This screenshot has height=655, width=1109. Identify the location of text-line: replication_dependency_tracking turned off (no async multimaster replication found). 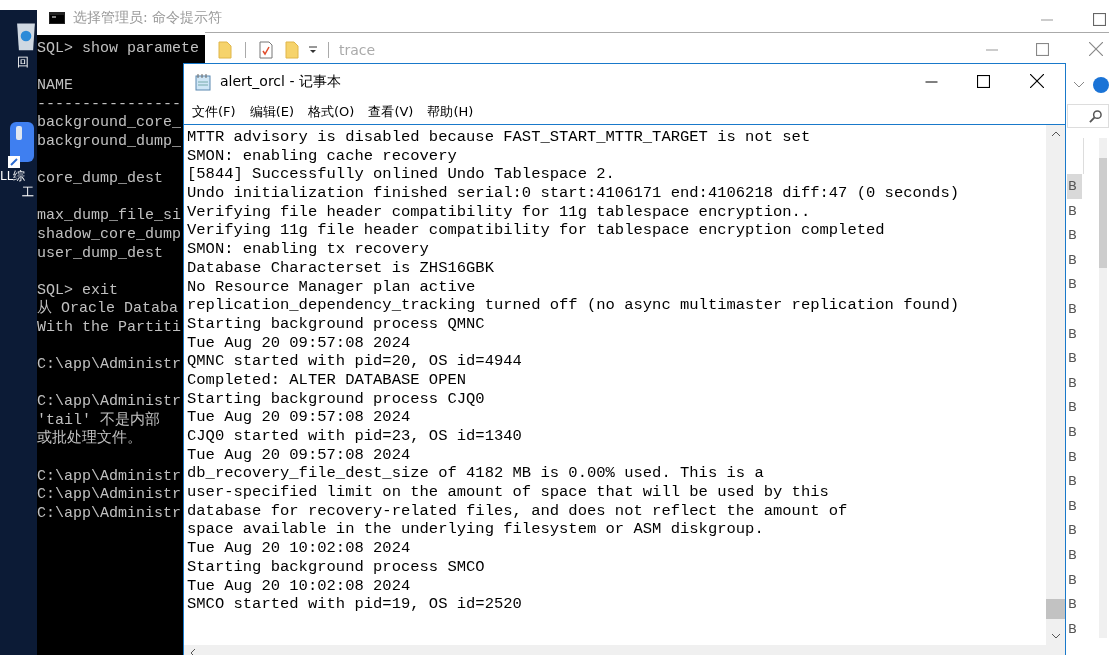
(573, 305).